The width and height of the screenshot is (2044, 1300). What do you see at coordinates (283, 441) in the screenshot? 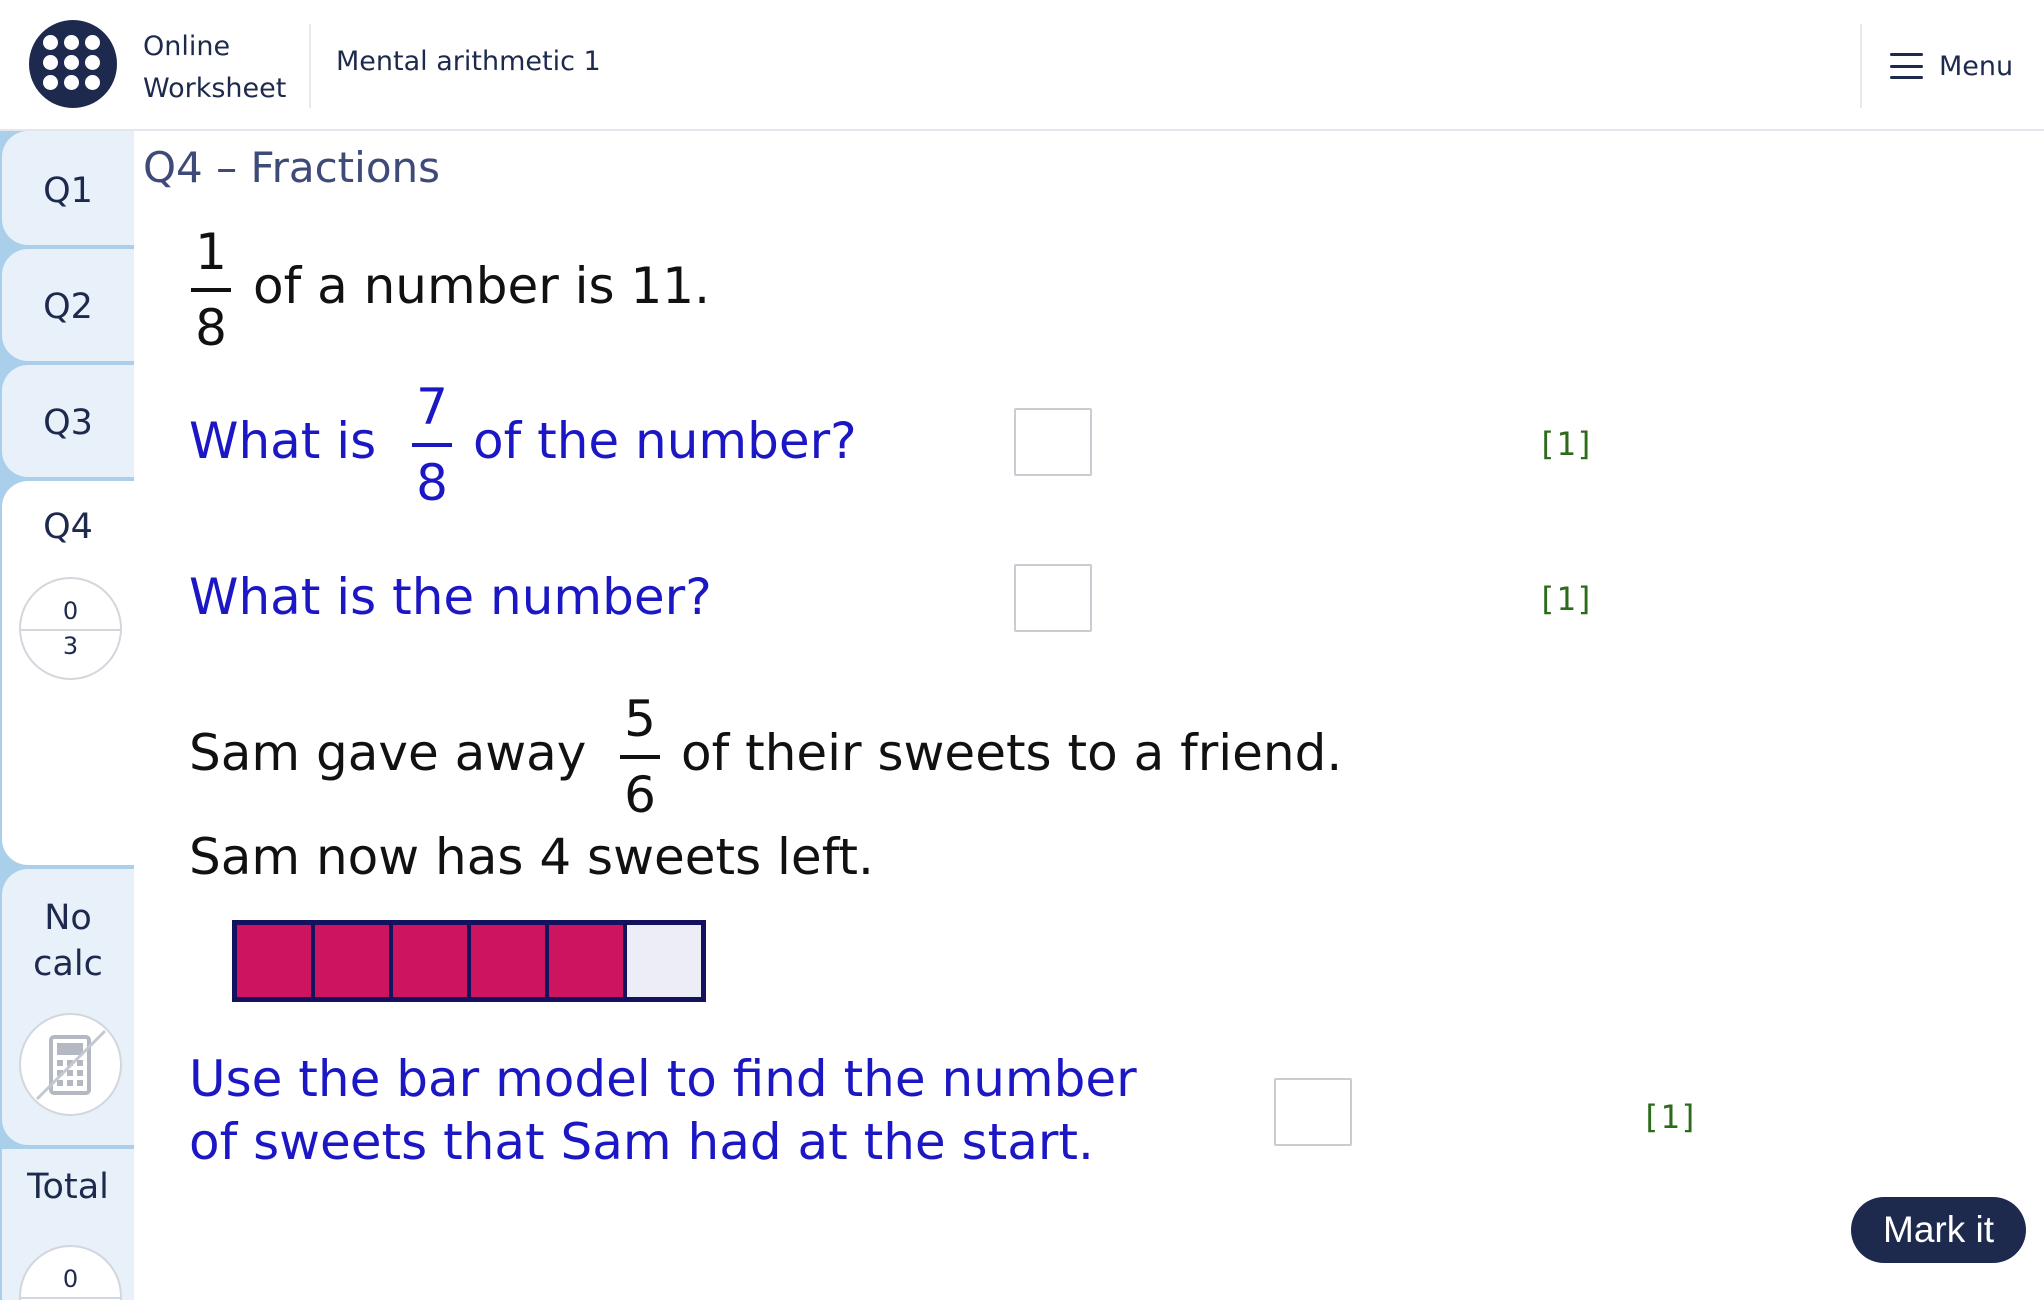
I see `part-a-text-before: What is` at bounding box center [283, 441].